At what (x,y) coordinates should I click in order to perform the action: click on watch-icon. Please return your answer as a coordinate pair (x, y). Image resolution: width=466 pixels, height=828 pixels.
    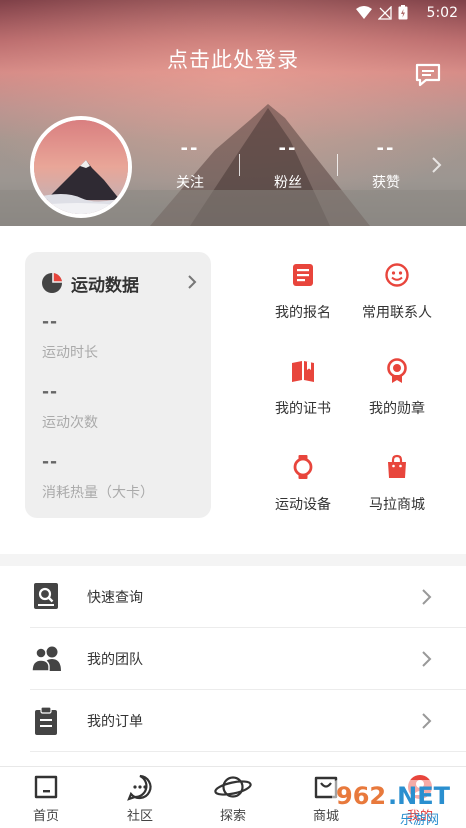
    Looking at the image, I should click on (303, 467).